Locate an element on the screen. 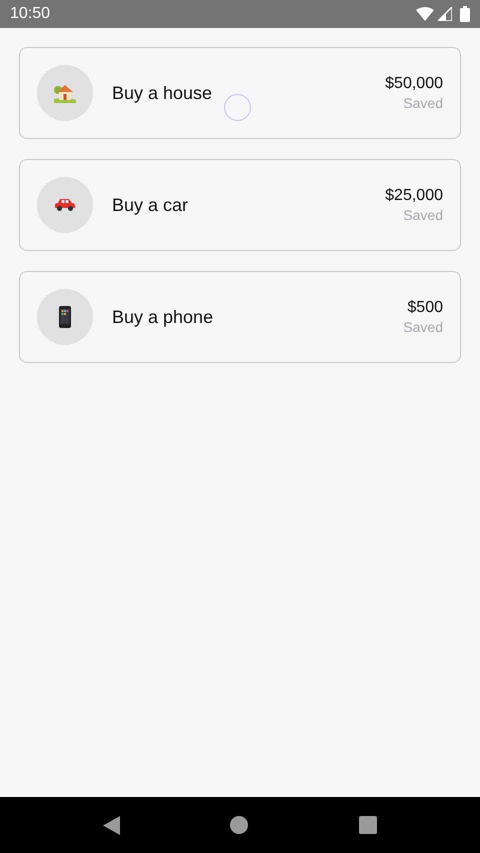  goal-card: Buy a phone $500 Saved is located at coordinates (240, 317).